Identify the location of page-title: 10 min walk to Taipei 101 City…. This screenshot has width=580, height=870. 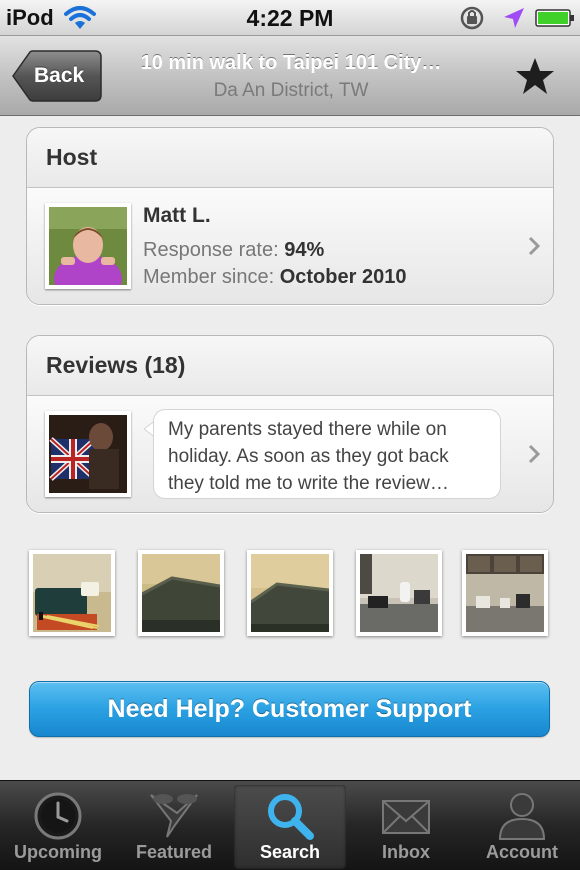
(291, 63).